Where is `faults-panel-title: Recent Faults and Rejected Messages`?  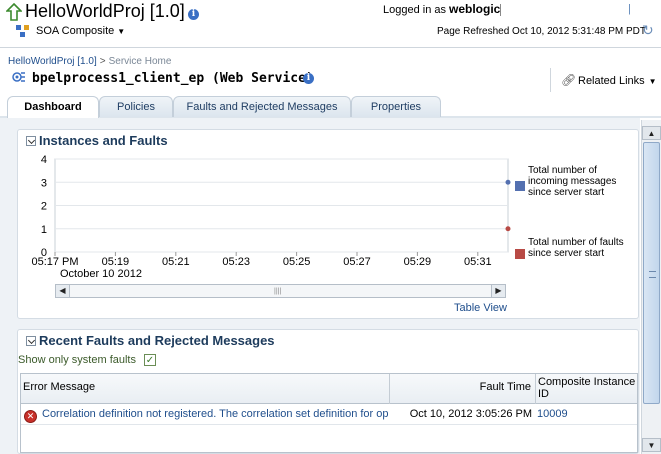 faults-panel-title: Recent Faults and Rejected Messages is located at coordinates (157, 340).